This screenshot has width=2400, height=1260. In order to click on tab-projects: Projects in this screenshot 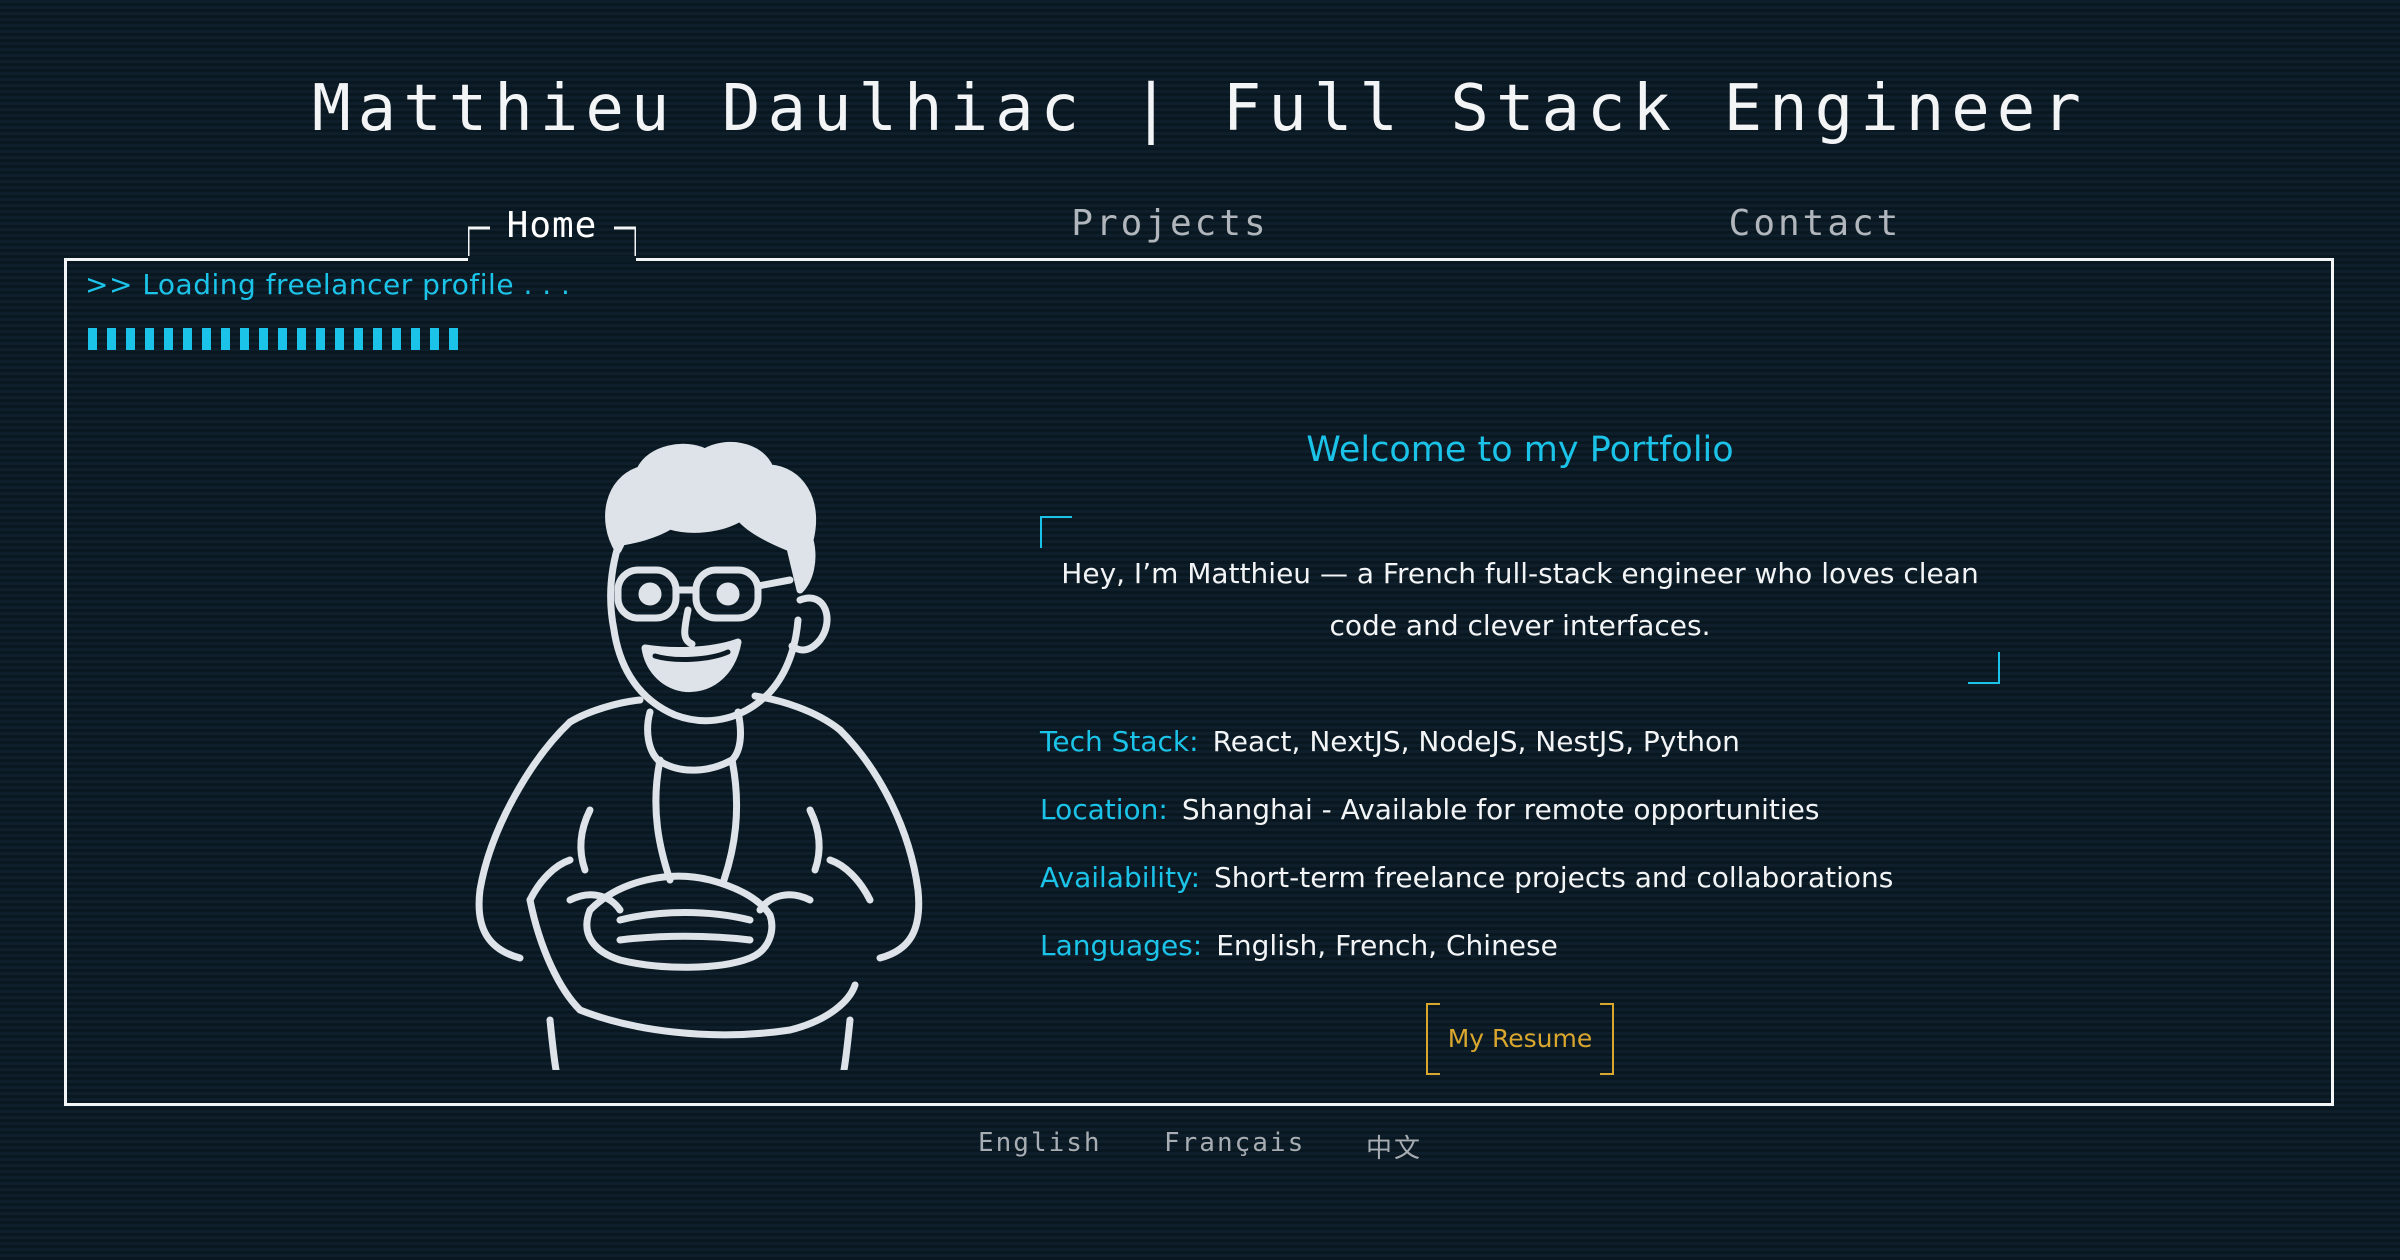, I will do `click(1170, 224)`.